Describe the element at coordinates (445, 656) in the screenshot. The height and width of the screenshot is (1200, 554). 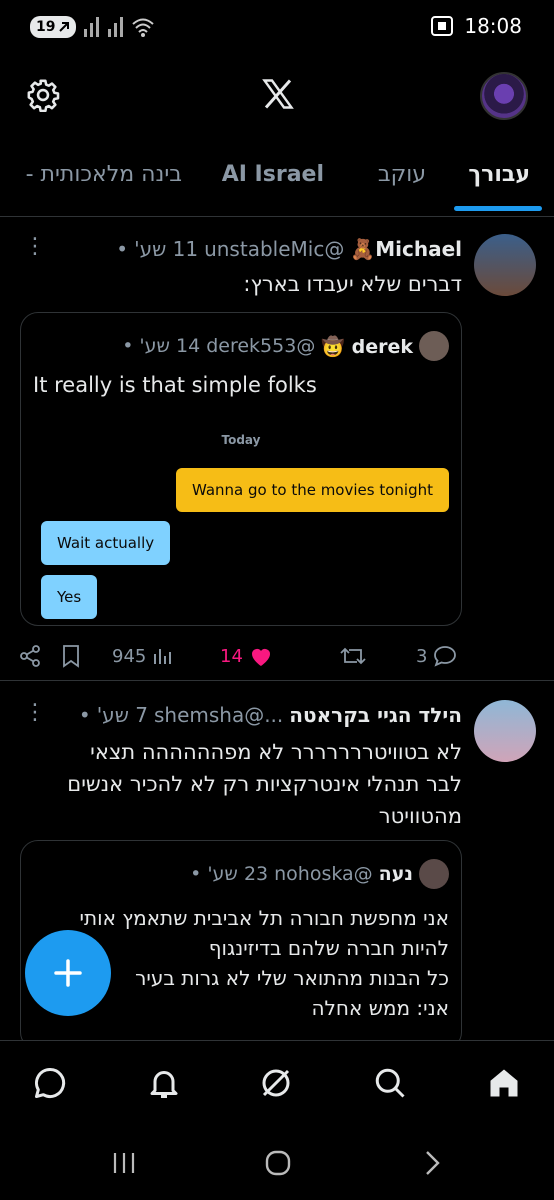
I see `reply-bubble-icon` at that location.